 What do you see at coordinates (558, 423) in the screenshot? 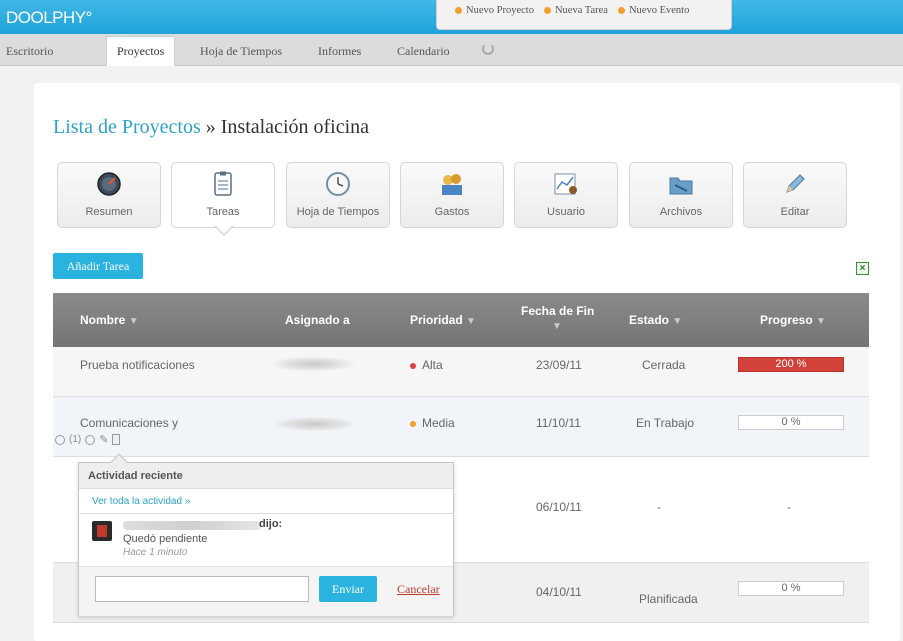
I see `task-due: 11/10/11` at bounding box center [558, 423].